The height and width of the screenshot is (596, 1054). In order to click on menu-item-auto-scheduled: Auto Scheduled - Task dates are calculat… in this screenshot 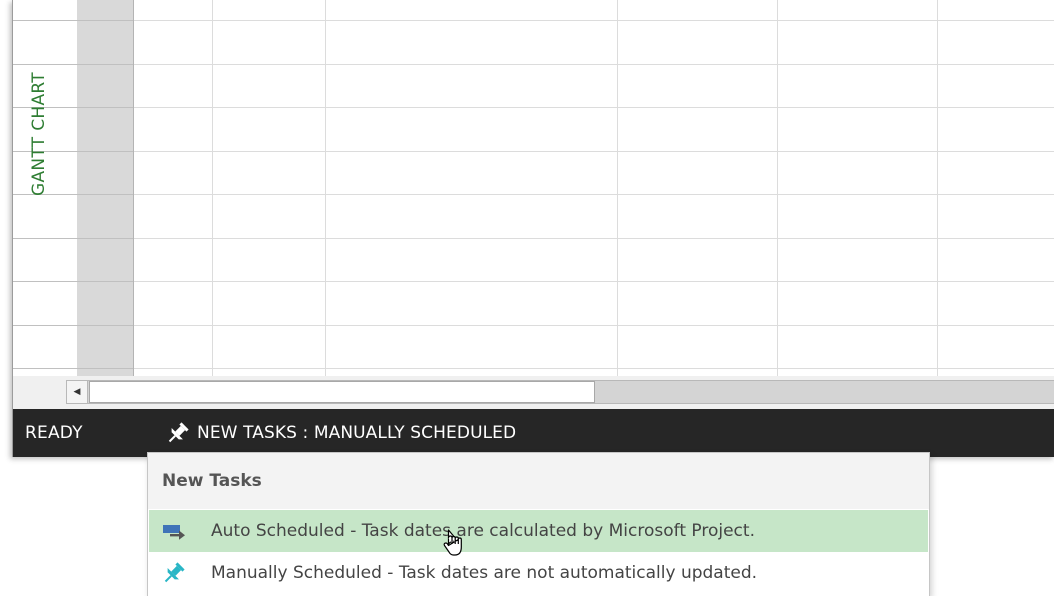, I will do `click(538, 531)`.